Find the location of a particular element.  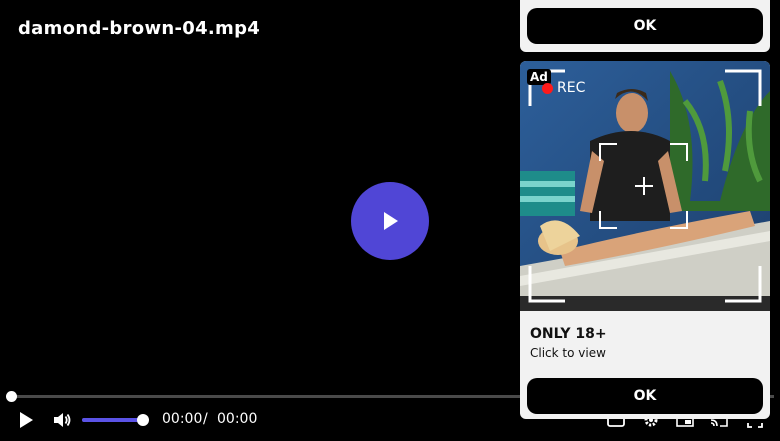

ad-top-ok-button: OK is located at coordinates (645, 26).